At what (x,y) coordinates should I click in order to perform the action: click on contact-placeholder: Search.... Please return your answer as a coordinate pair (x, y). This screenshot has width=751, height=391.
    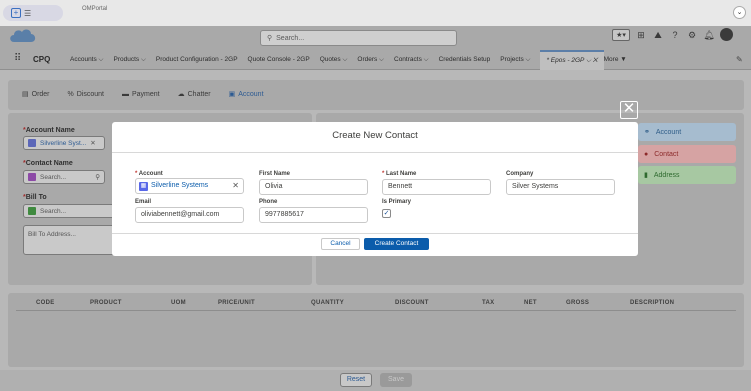
    Looking at the image, I should click on (53, 177).